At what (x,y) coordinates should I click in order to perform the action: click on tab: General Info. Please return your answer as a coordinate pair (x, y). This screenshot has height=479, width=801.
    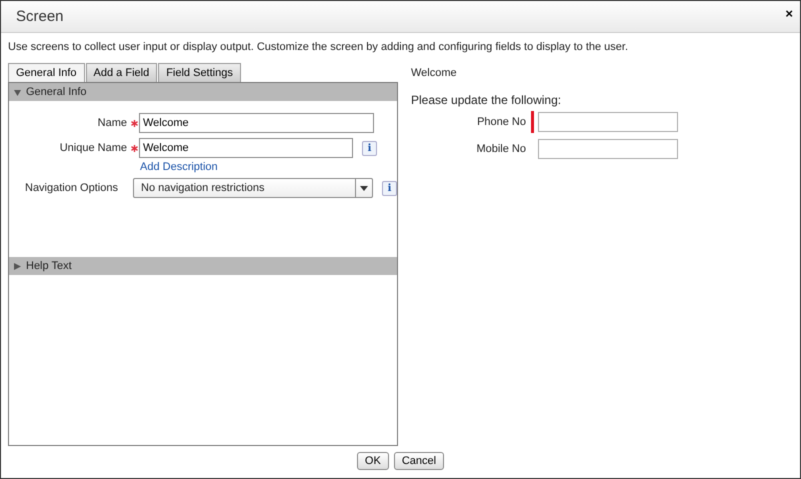
    Looking at the image, I should click on (46, 72).